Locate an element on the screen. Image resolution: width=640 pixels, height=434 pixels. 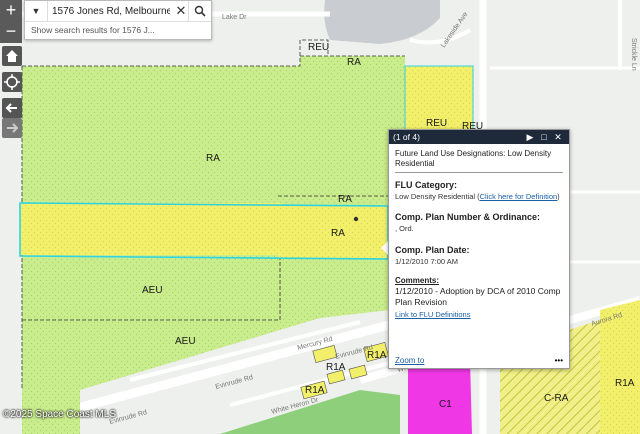
crosshair-icon is located at coordinates (12, 82).